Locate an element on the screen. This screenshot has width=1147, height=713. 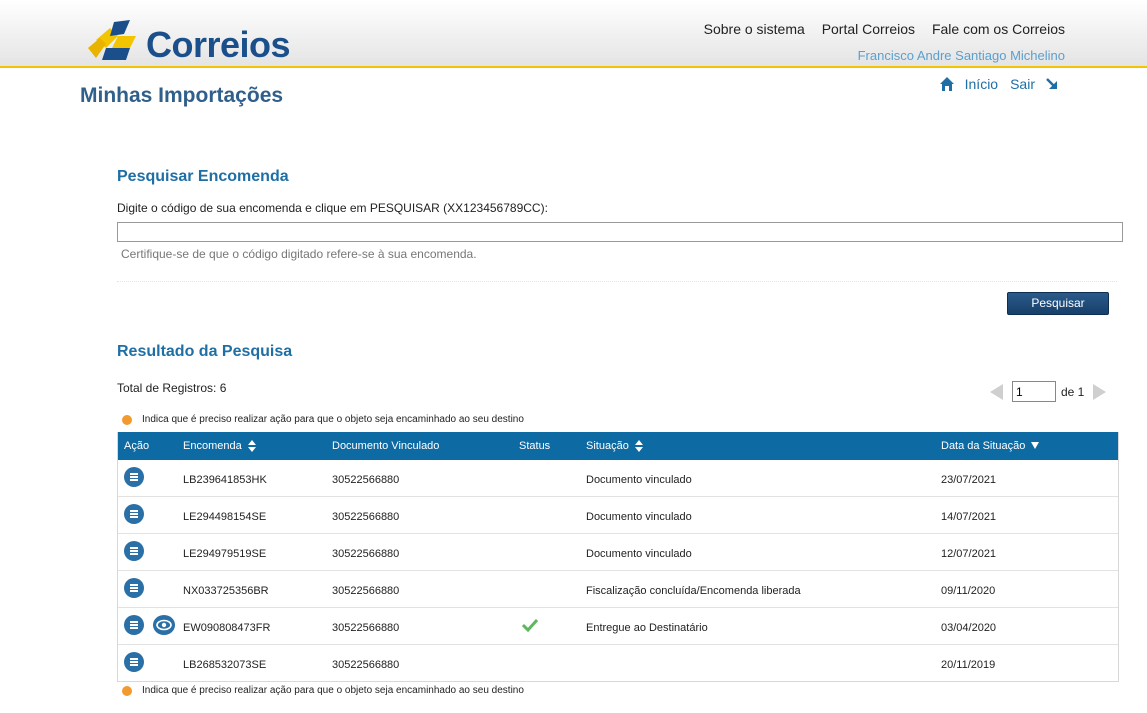
home-icon is located at coordinates (947, 84).